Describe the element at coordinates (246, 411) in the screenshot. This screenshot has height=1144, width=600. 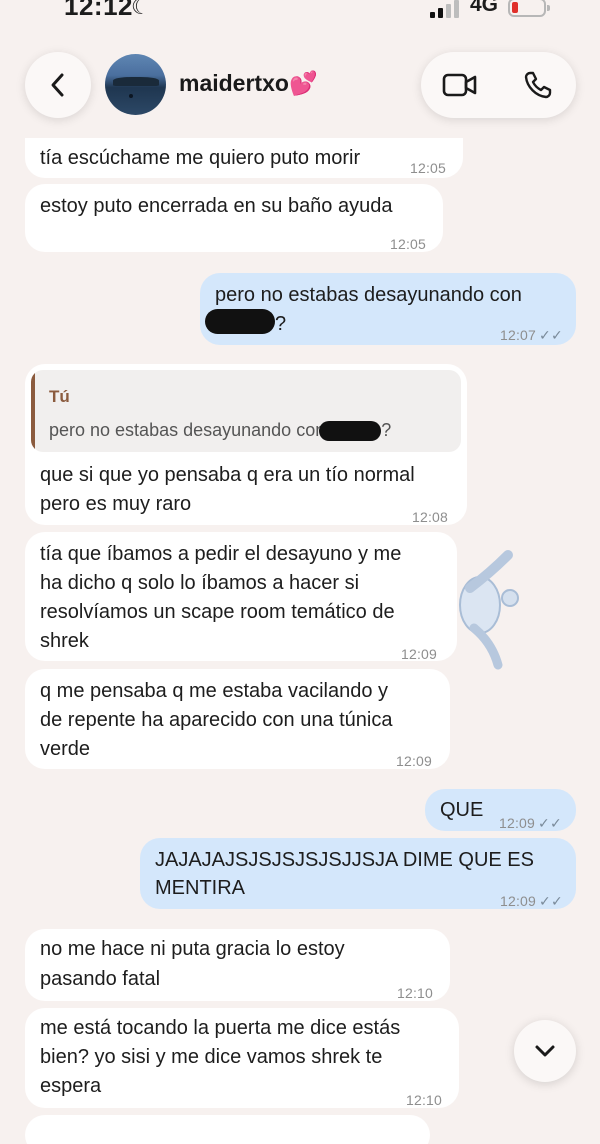
I see `quoted-reply: Tú pero no estabas desayunando con?` at that location.